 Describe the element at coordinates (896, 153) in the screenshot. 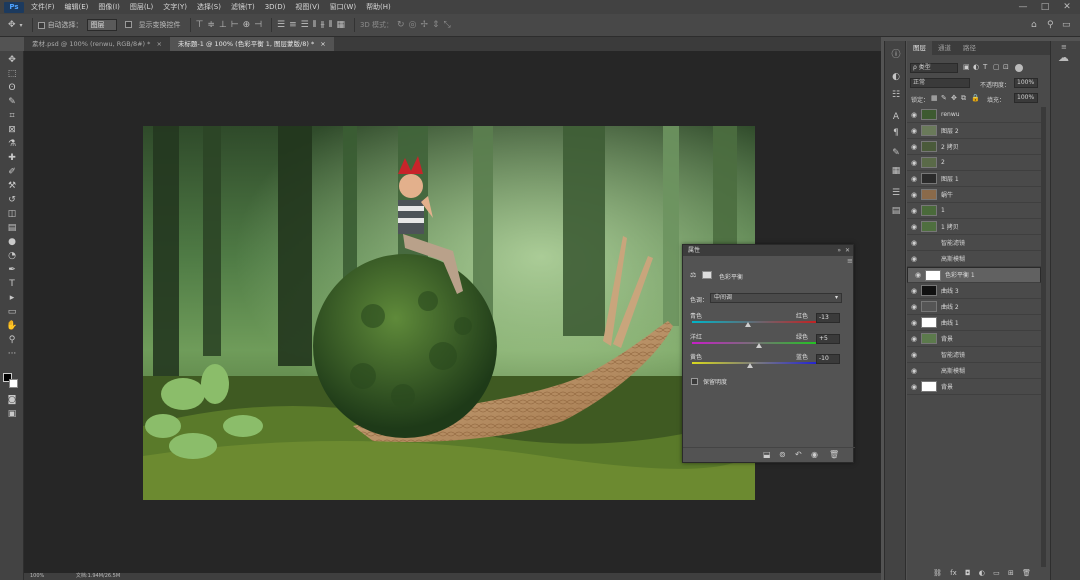

I see `brush-presets-icon: ✎` at that location.